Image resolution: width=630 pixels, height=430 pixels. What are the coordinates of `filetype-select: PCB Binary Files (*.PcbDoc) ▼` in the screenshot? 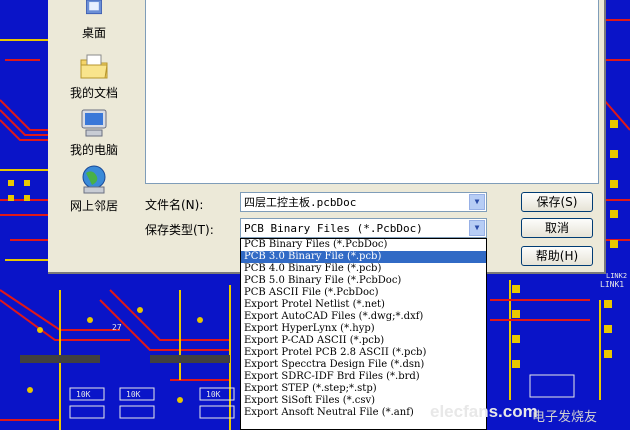 It's located at (363, 228).